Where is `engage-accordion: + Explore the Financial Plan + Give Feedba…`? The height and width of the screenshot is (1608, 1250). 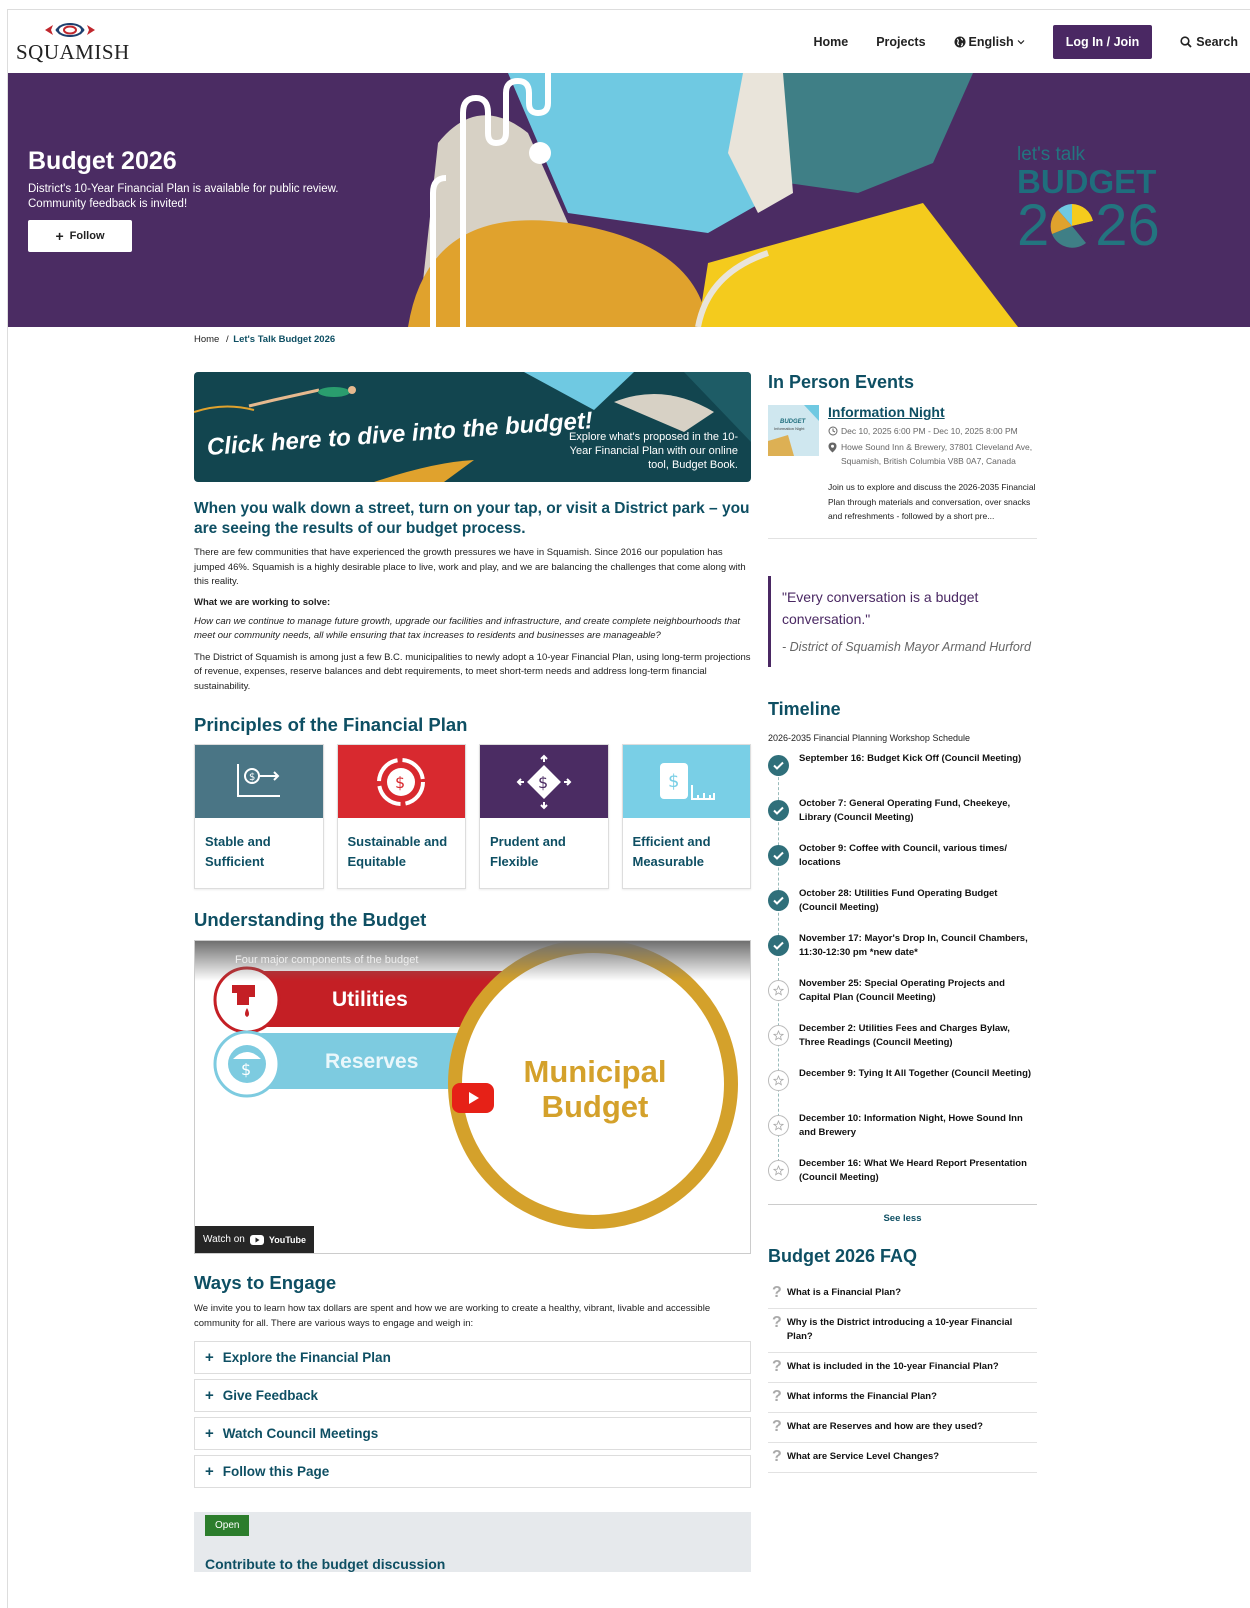
engage-accordion: + Explore the Financial Plan + Give Feedba… is located at coordinates (472, 1414).